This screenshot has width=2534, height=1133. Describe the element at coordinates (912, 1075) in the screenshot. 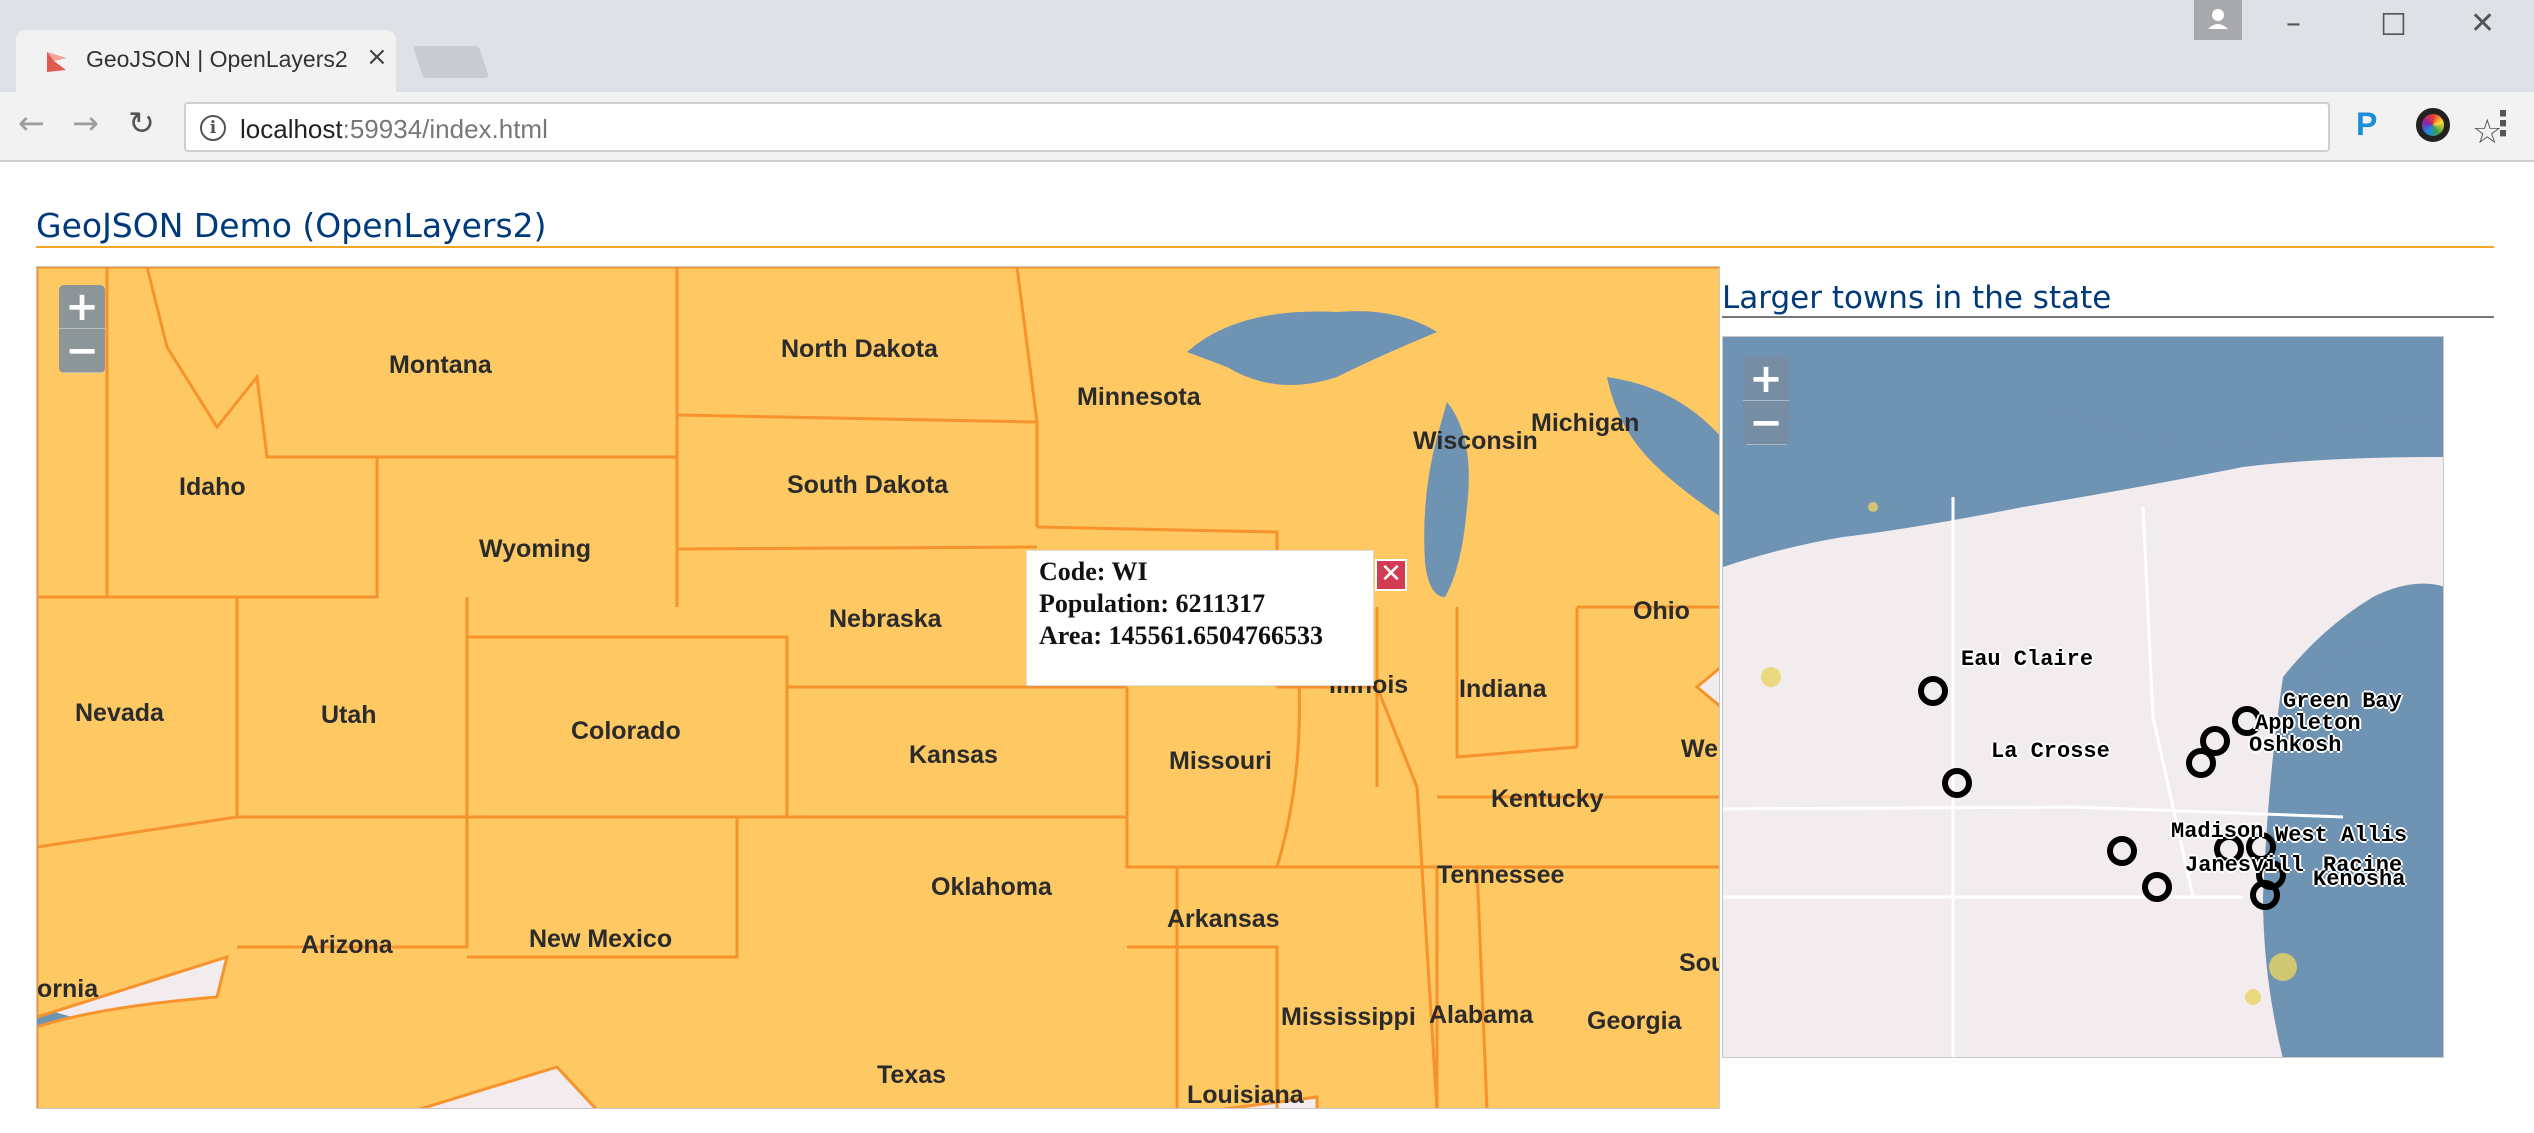

I see `state-label: Texas` at that location.